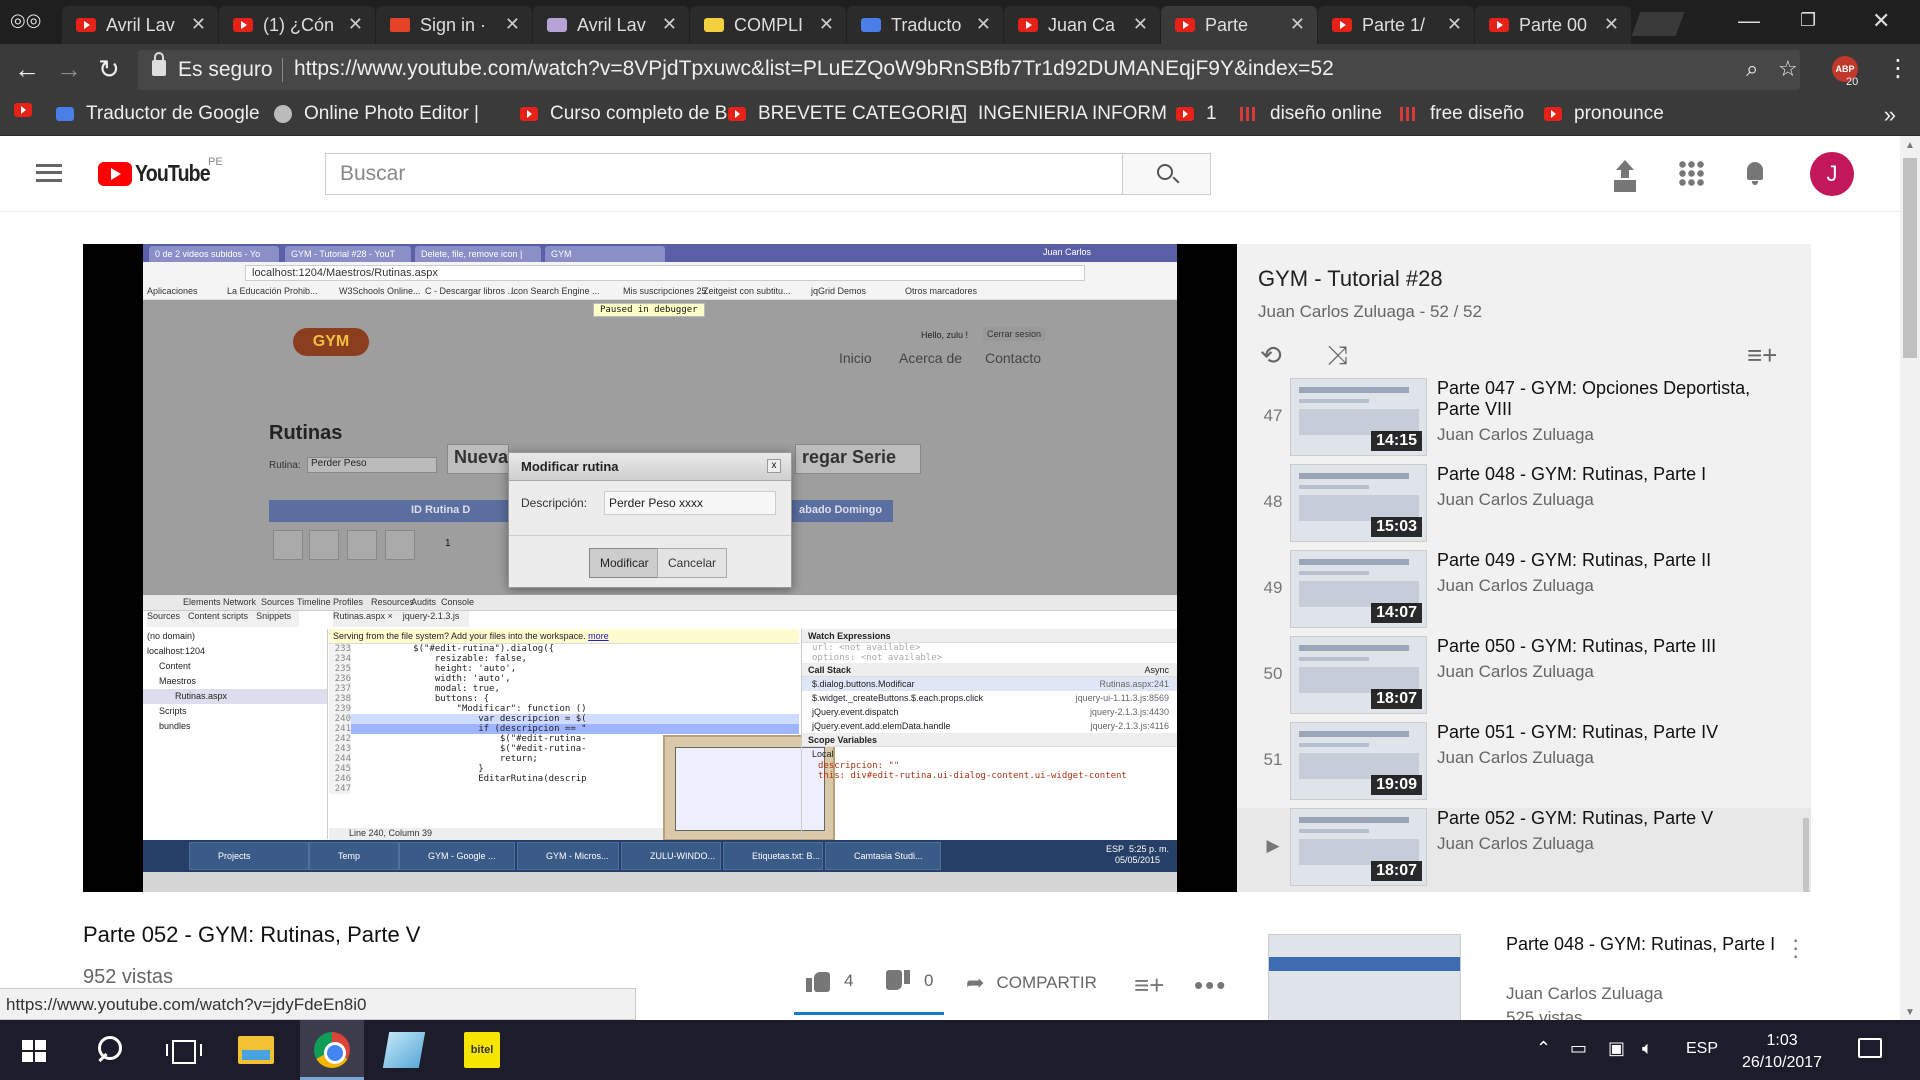 Image resolution: width=1920 pixels, height=1080 pixels. Describe the element at coordinates (1462, 114) in the screenshot. I see `bookmark-item: free diseño` at that location.